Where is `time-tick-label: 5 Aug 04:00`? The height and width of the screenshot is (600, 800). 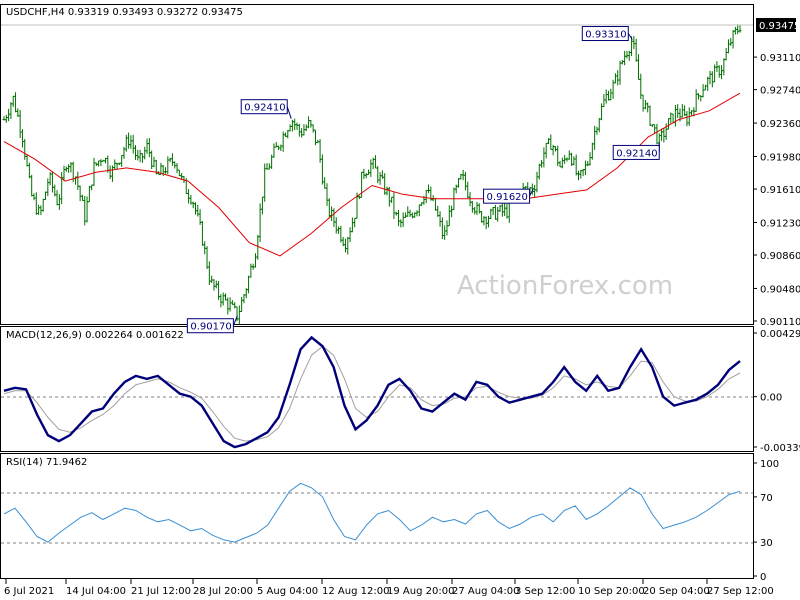
time-tick-label: 5 Aug 04:00 is located at coordinates (287, 591).